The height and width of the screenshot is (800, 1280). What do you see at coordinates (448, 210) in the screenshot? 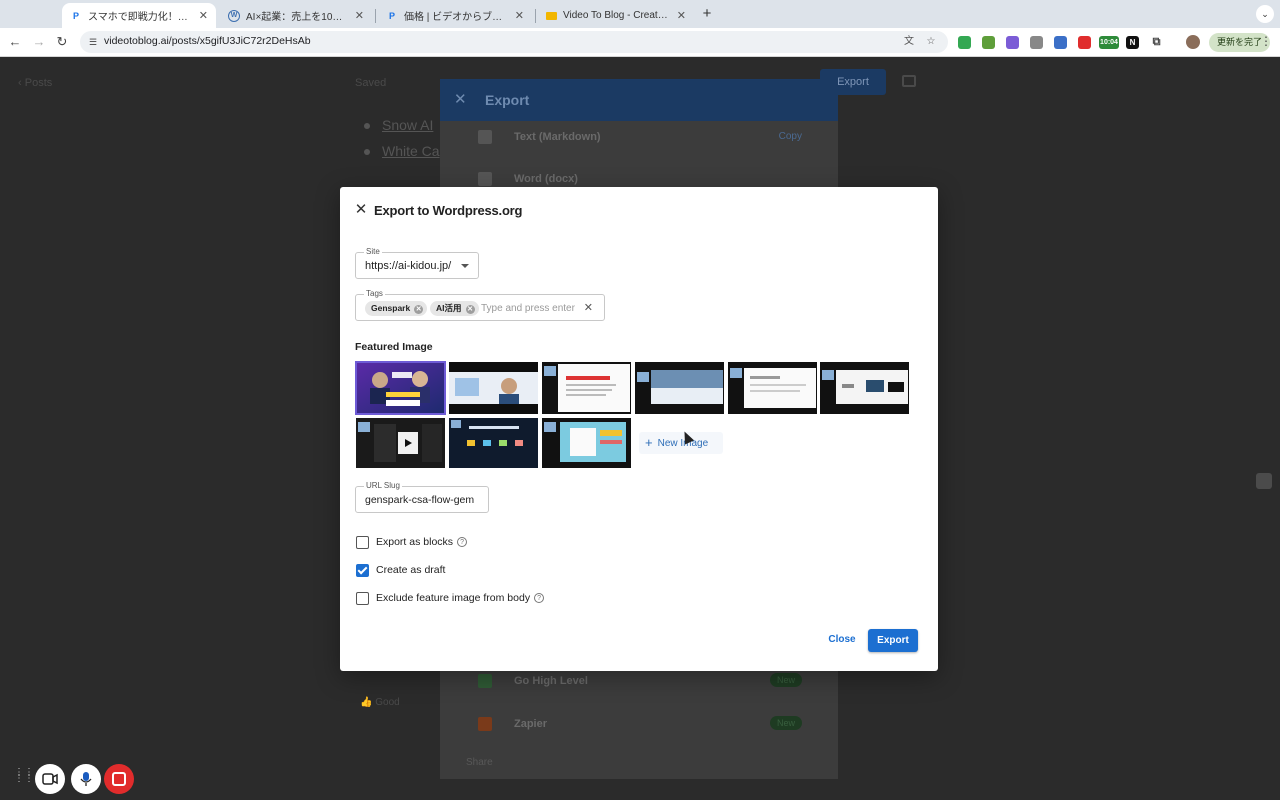
I see `dialog-title: Export to Wordpress.org` at bounding box center [448, 210].